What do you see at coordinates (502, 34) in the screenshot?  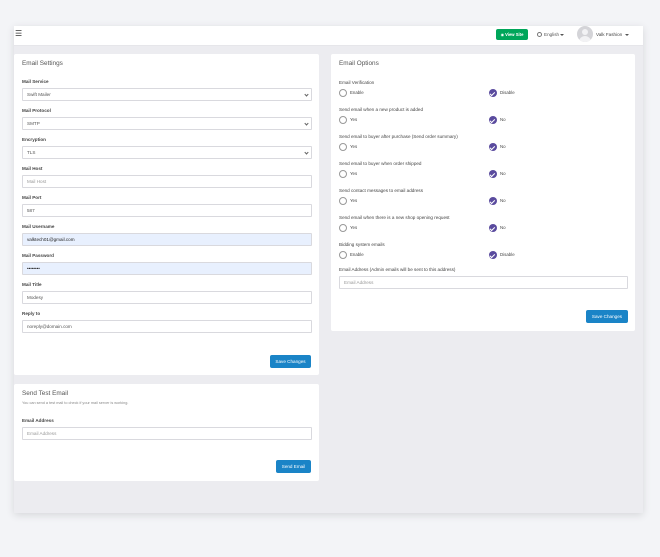 I see `eye-icon: ◉` at bounding box center [502, 34].